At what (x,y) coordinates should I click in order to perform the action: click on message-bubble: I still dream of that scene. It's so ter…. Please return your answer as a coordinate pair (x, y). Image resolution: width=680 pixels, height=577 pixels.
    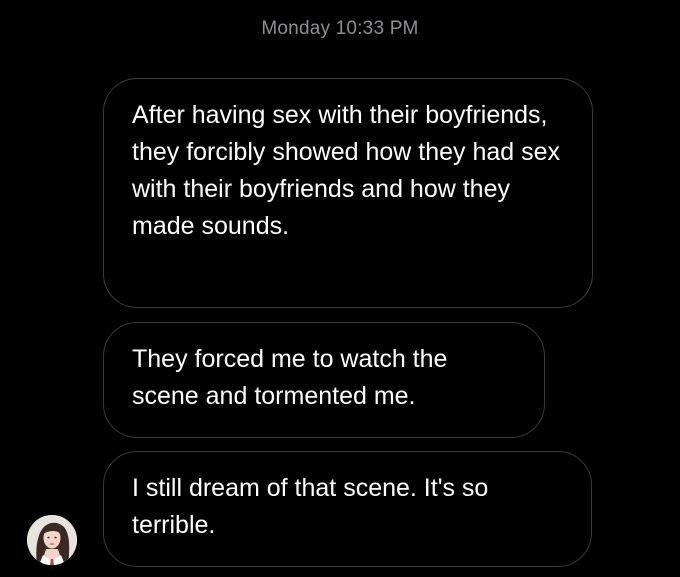
    Looking at the image, I should click on (347, 509).